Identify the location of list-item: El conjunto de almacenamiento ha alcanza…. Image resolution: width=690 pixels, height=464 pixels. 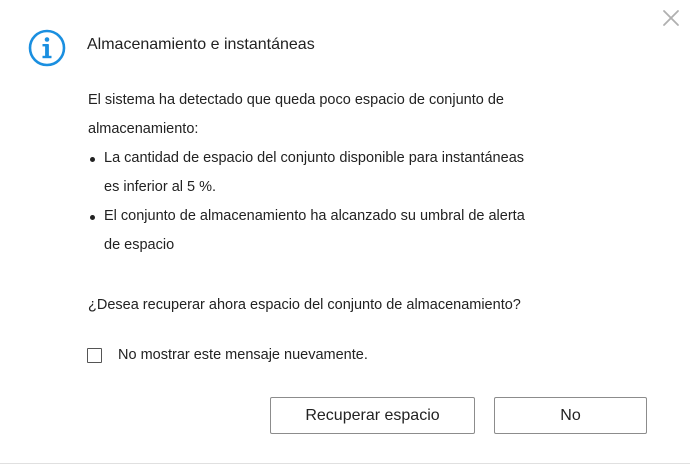
(323, 231).